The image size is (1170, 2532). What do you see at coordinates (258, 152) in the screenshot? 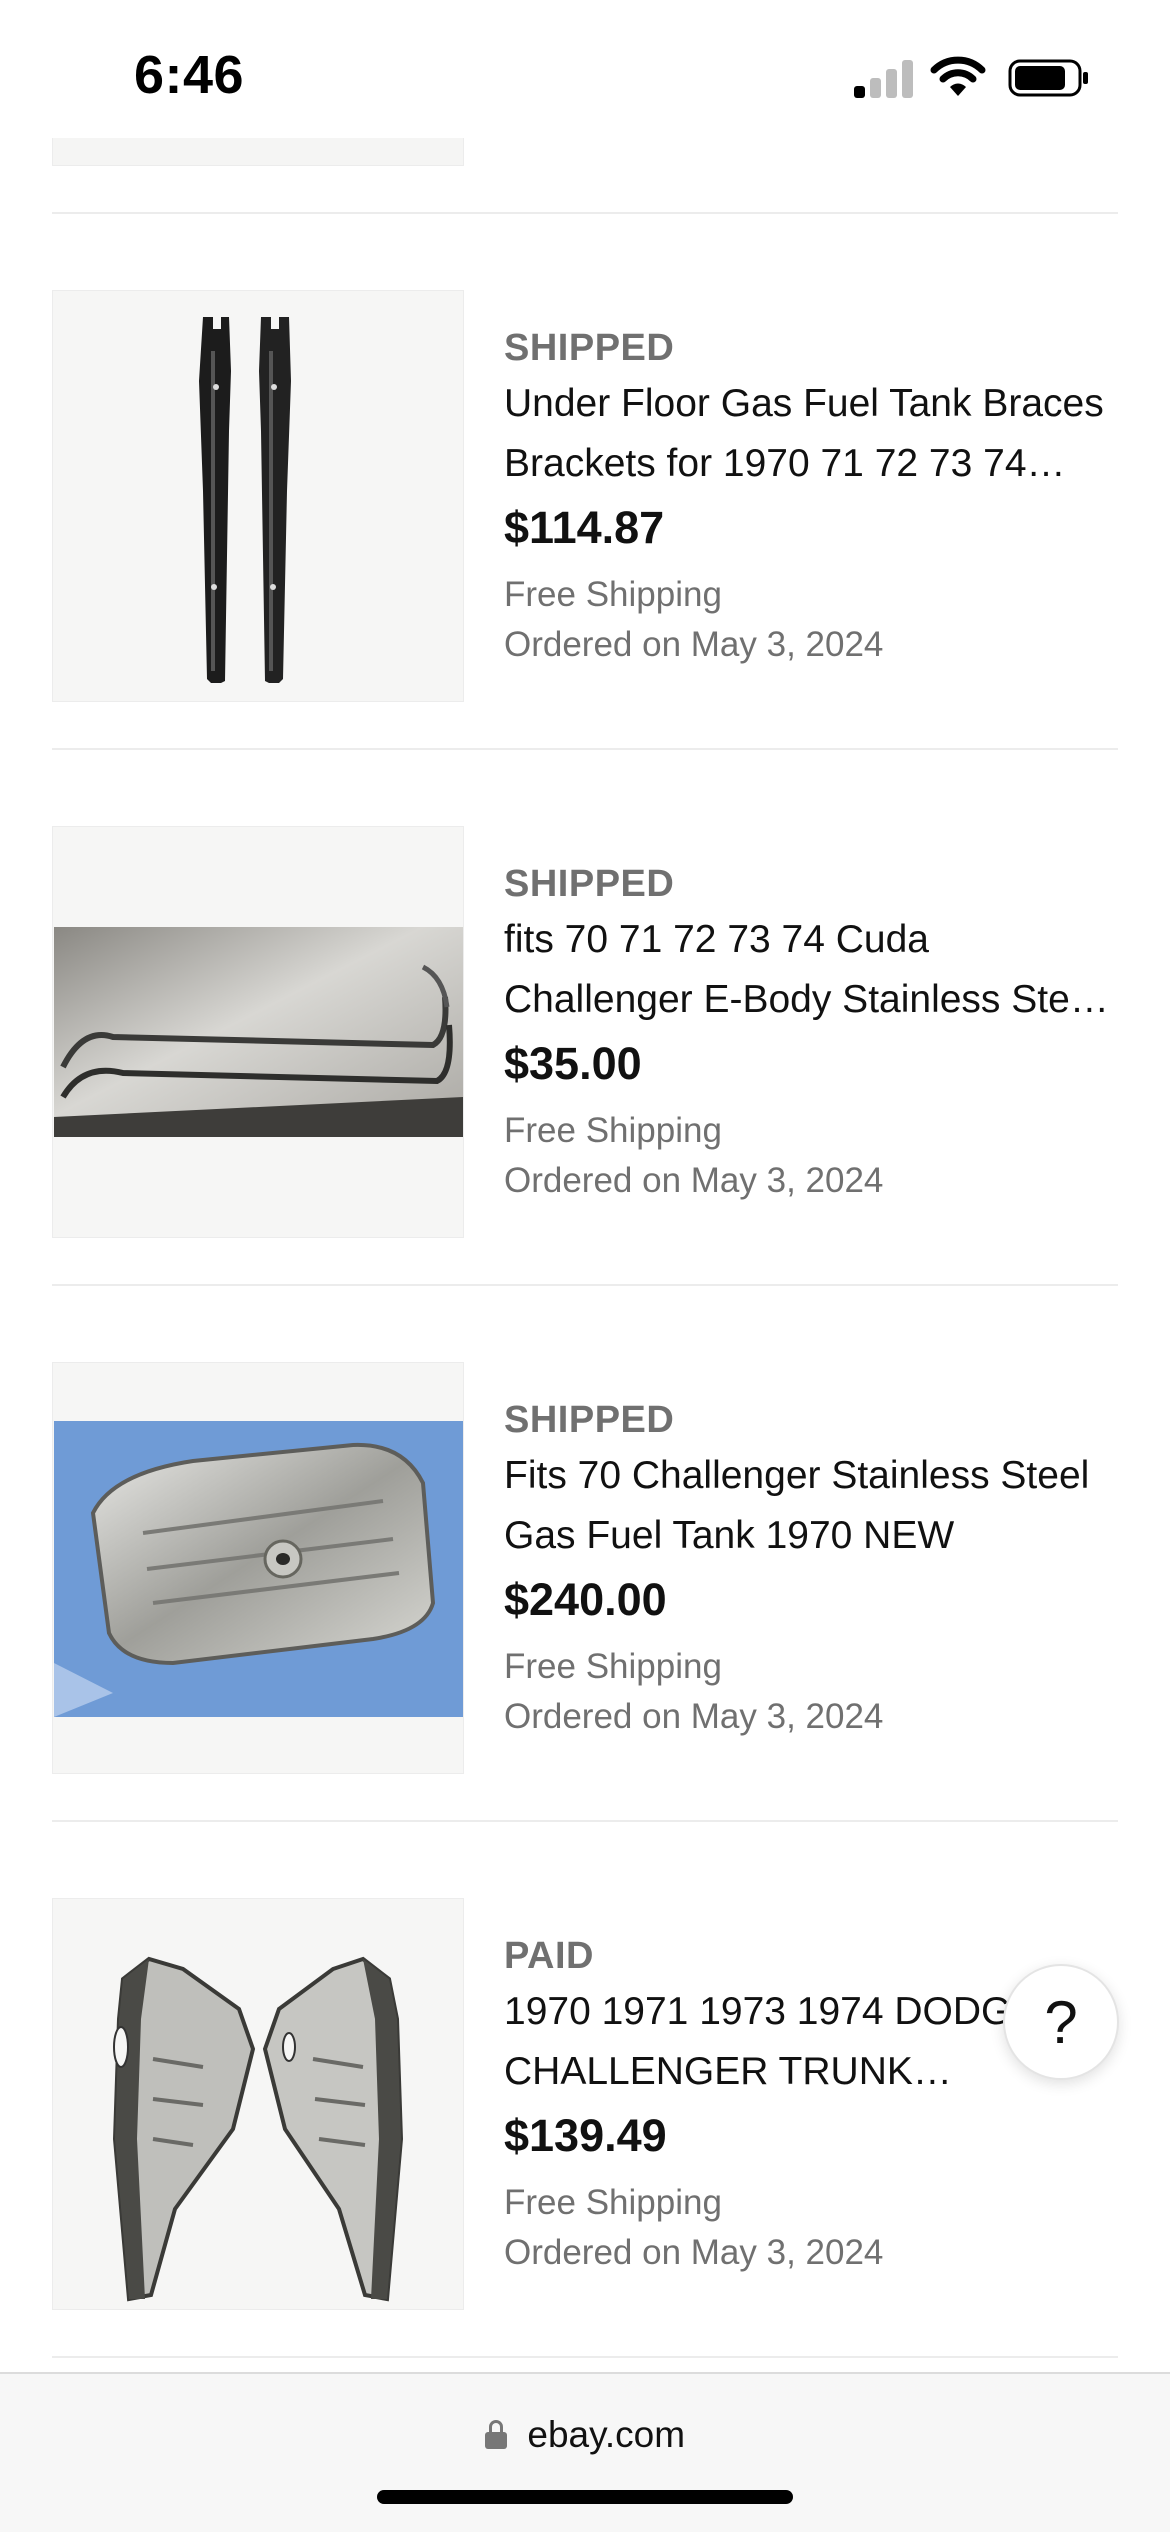
I see `partial-item-image` at bounding box center [258, 152].